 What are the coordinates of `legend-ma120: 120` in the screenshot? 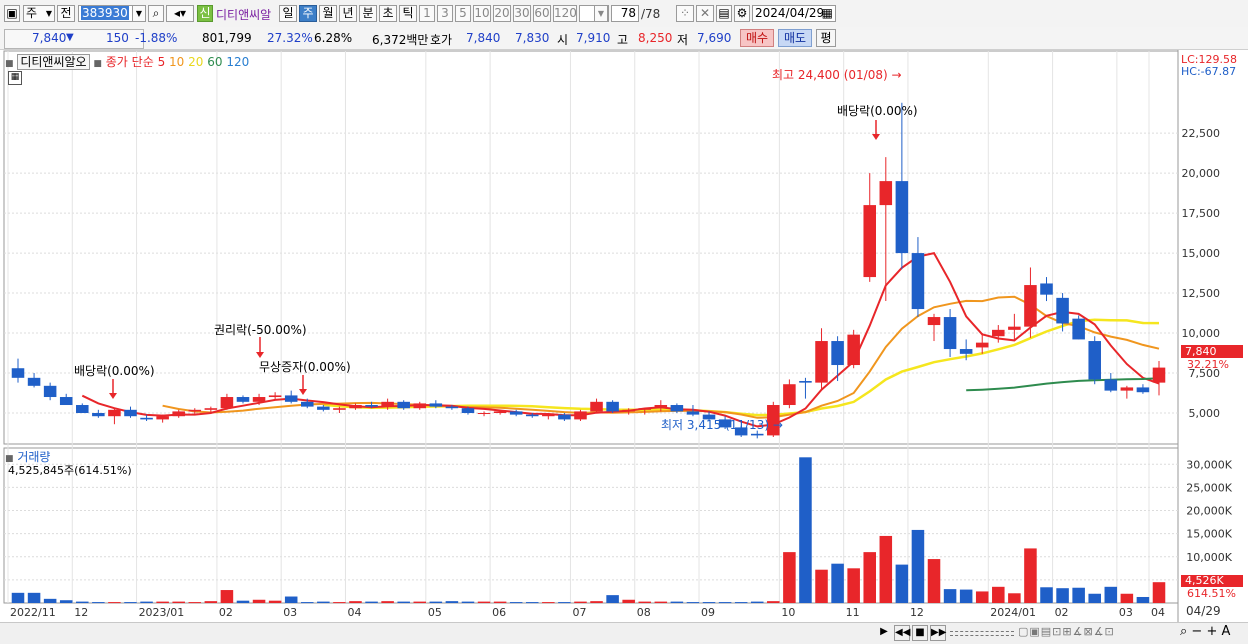 It's located at (238, 62).